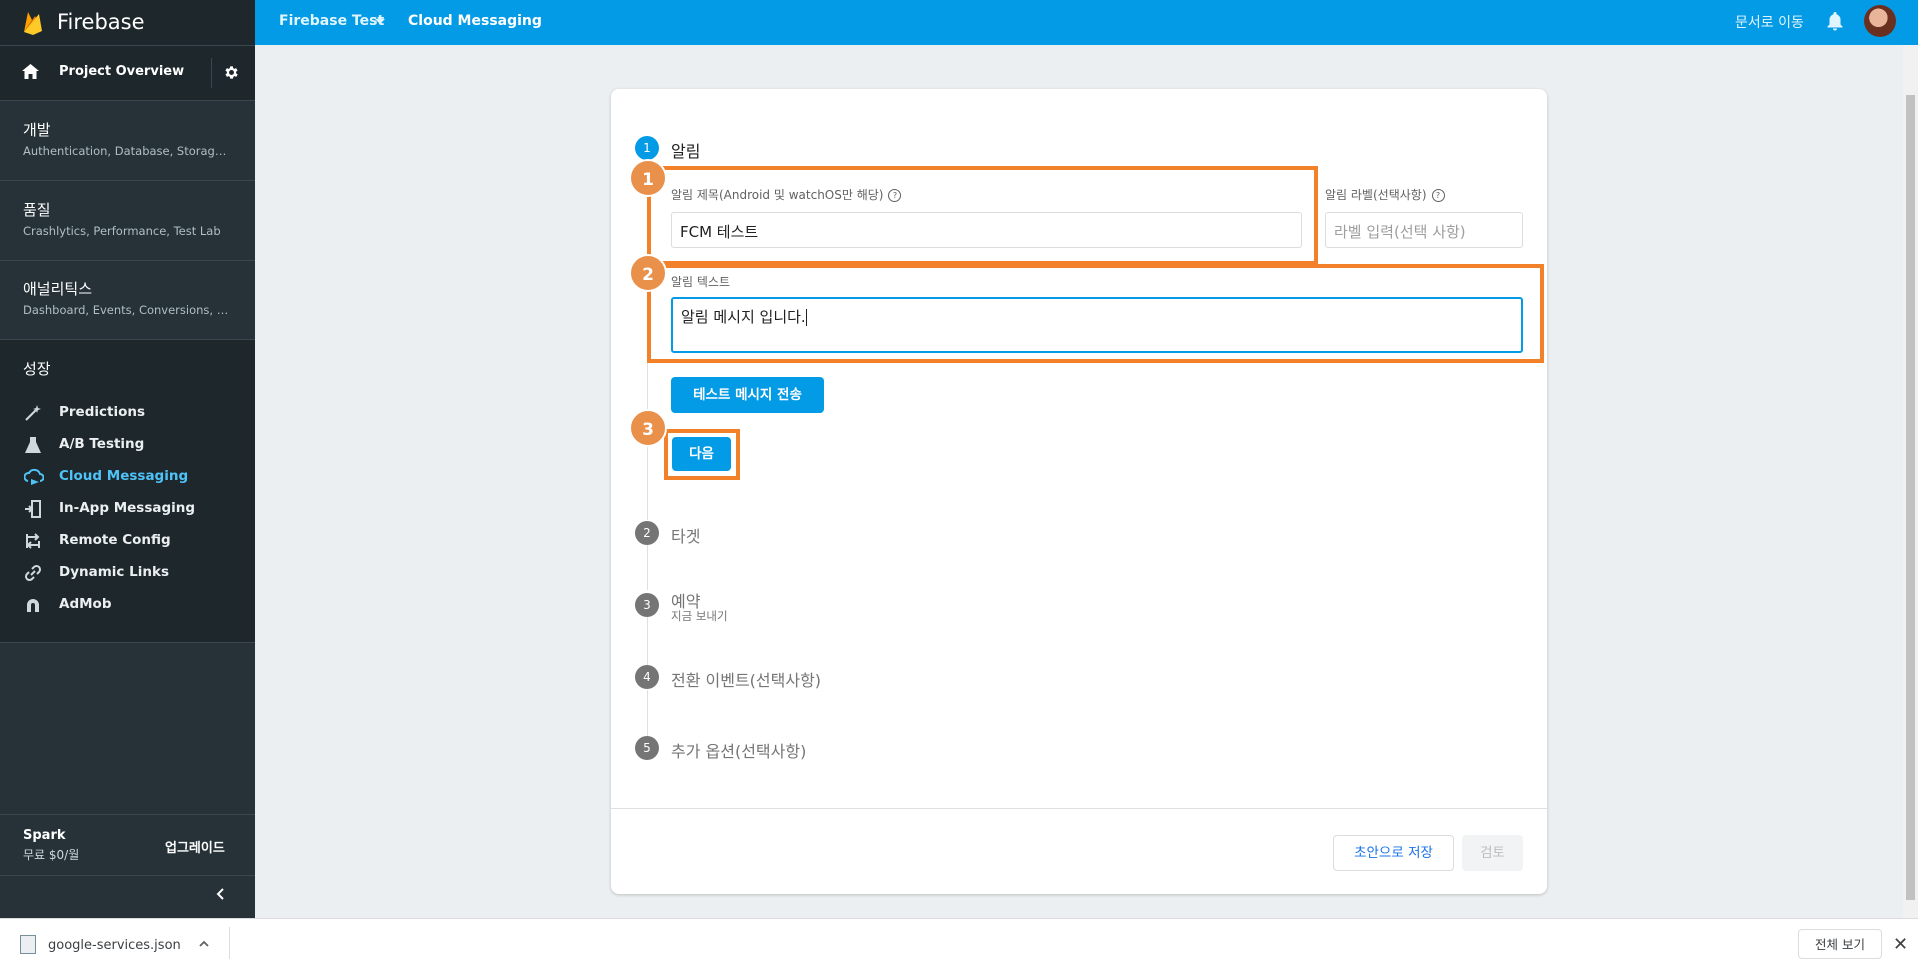 This screenshot has width=1918, height=968. I want to click on plan-panel: Spark 무료 $0/월 업그레이드, so click(127, 845).